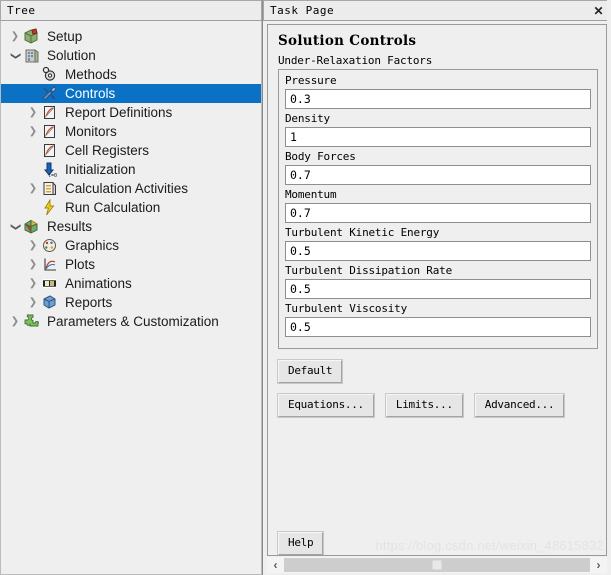  What do you see at coordinates (131, 93) in the screenshot?
I see `sidebar-item-controls: ❯Controls` at bounding box center [131, 93].